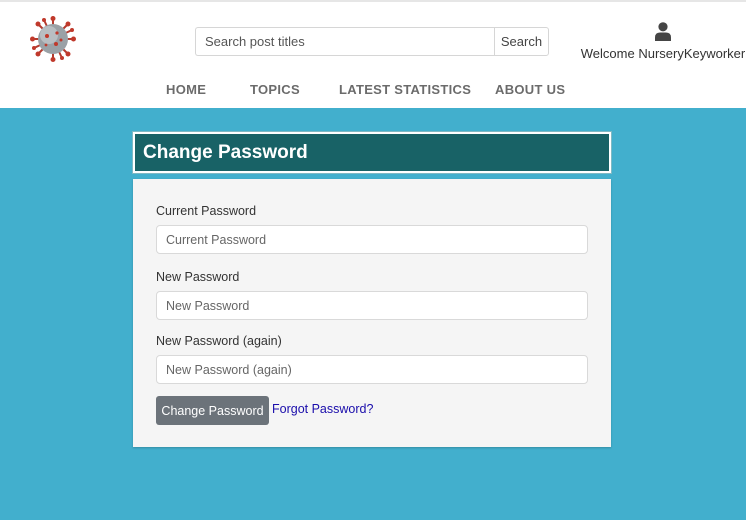 The height and width of the screenshot is (520, 746). What do you see at coordinates (405, 89) in the screenshot?
I see `nav-item-latest-statistics: LATEST STATISTICS` at bounding box center [405, 89].